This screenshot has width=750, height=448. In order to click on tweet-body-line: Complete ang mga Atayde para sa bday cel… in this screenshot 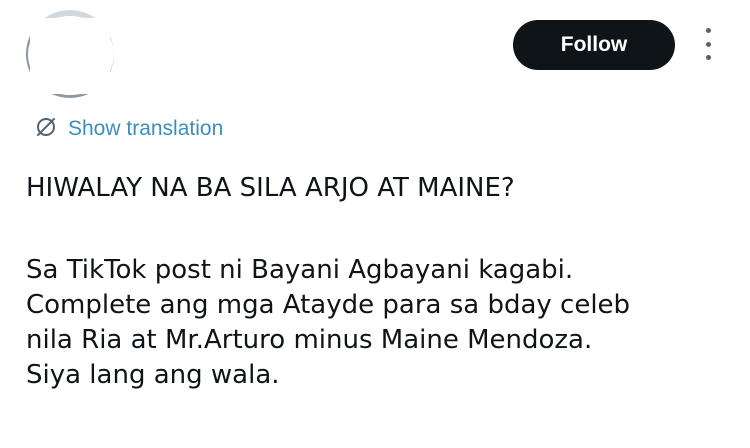, I will do `click(328, 305)`.